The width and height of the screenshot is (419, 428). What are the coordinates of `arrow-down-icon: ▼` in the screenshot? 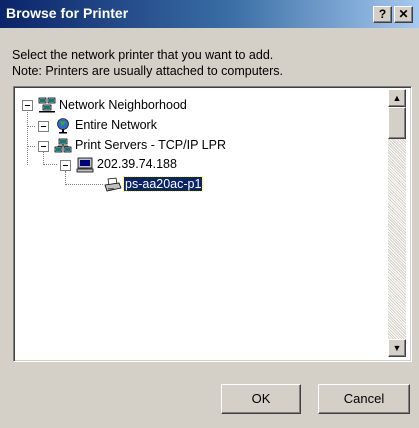 It's located at (397, 348).